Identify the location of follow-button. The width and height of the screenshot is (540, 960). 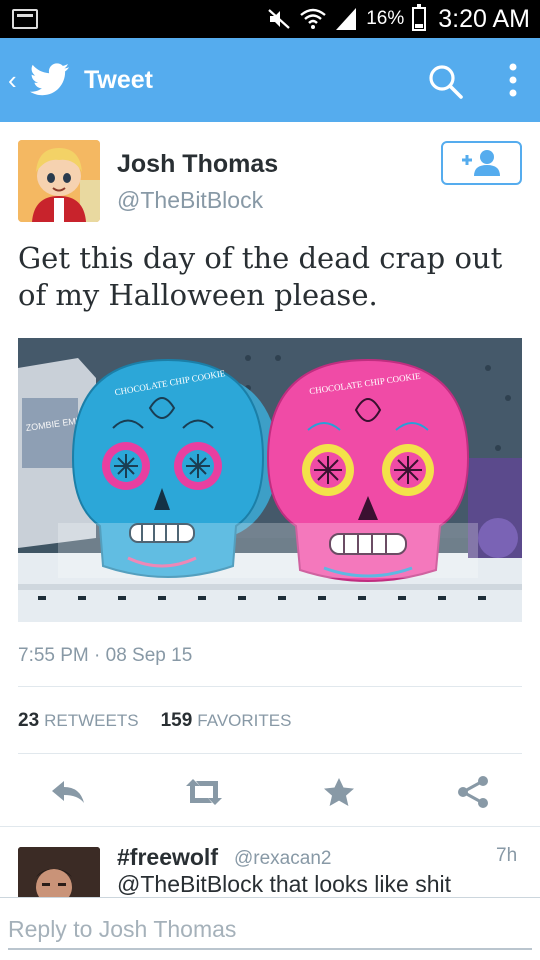
(481, 163).